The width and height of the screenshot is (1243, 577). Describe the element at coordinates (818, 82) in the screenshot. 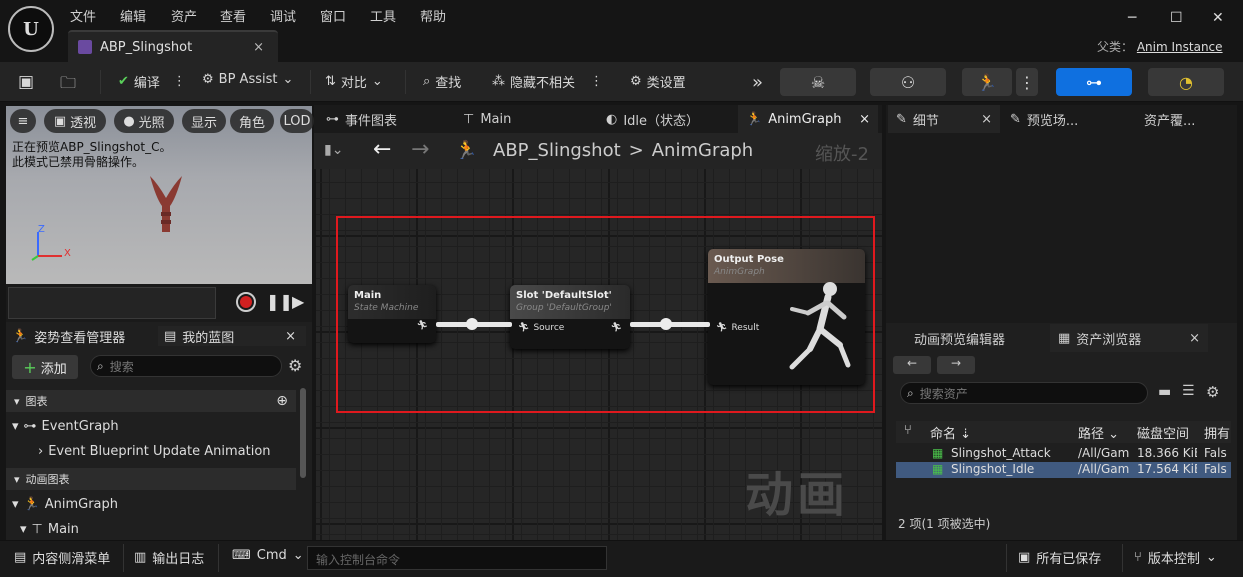

I see `skeleton-mode-button: ☠` at that location.